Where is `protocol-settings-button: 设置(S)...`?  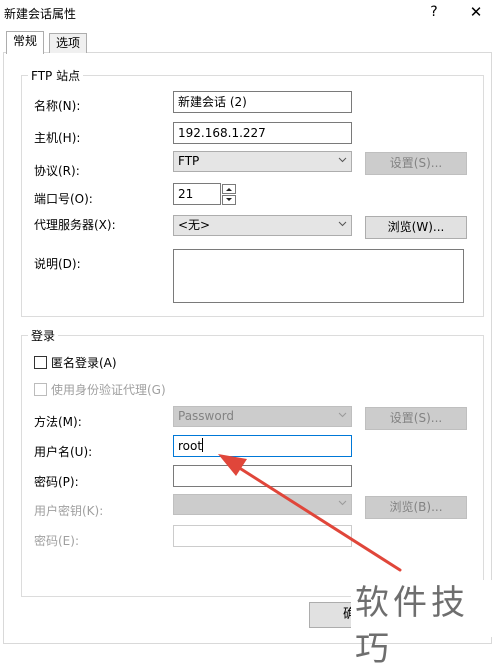 protocol-settings-button: 设置(S)... is located at coordinates (416, 163).